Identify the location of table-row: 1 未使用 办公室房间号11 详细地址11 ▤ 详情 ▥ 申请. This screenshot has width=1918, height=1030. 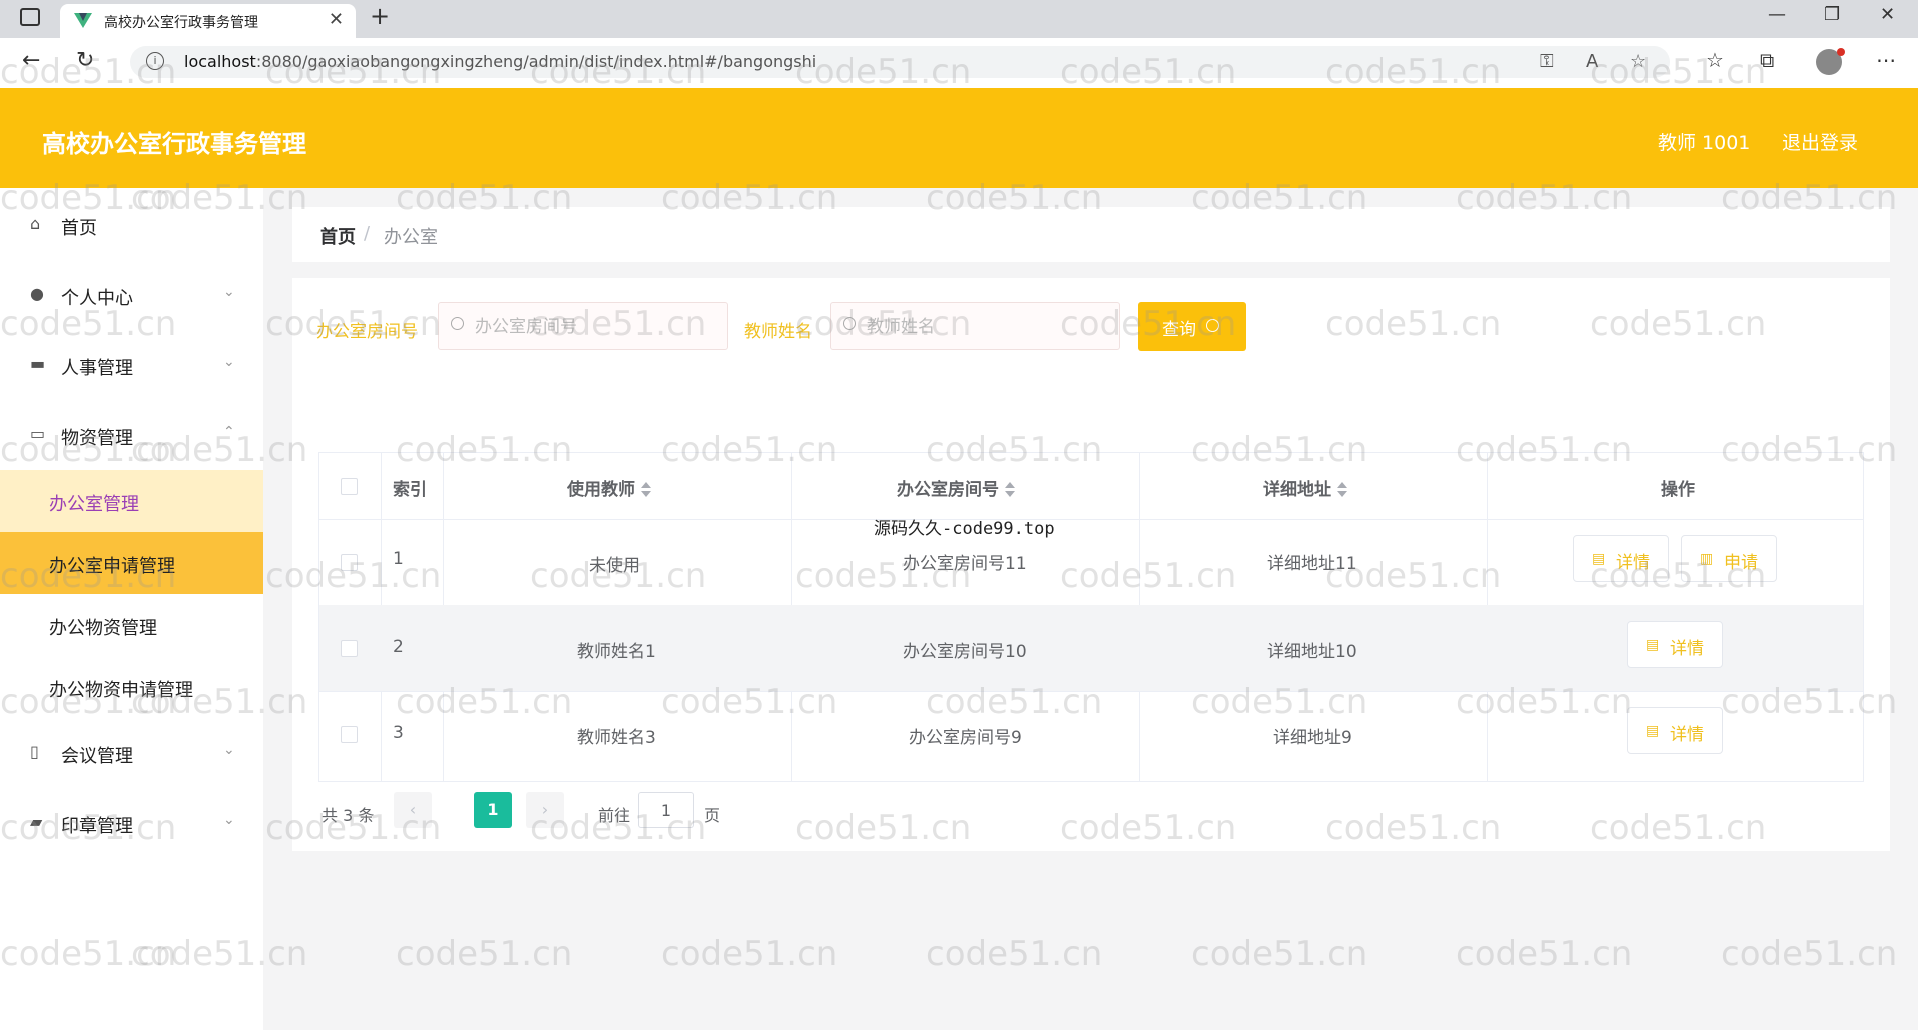
(1091, 562).